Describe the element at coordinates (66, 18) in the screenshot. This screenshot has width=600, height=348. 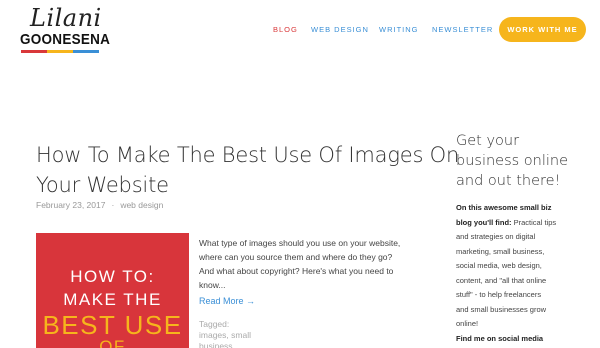
I see `logo-script-name: Lilani` at that location.